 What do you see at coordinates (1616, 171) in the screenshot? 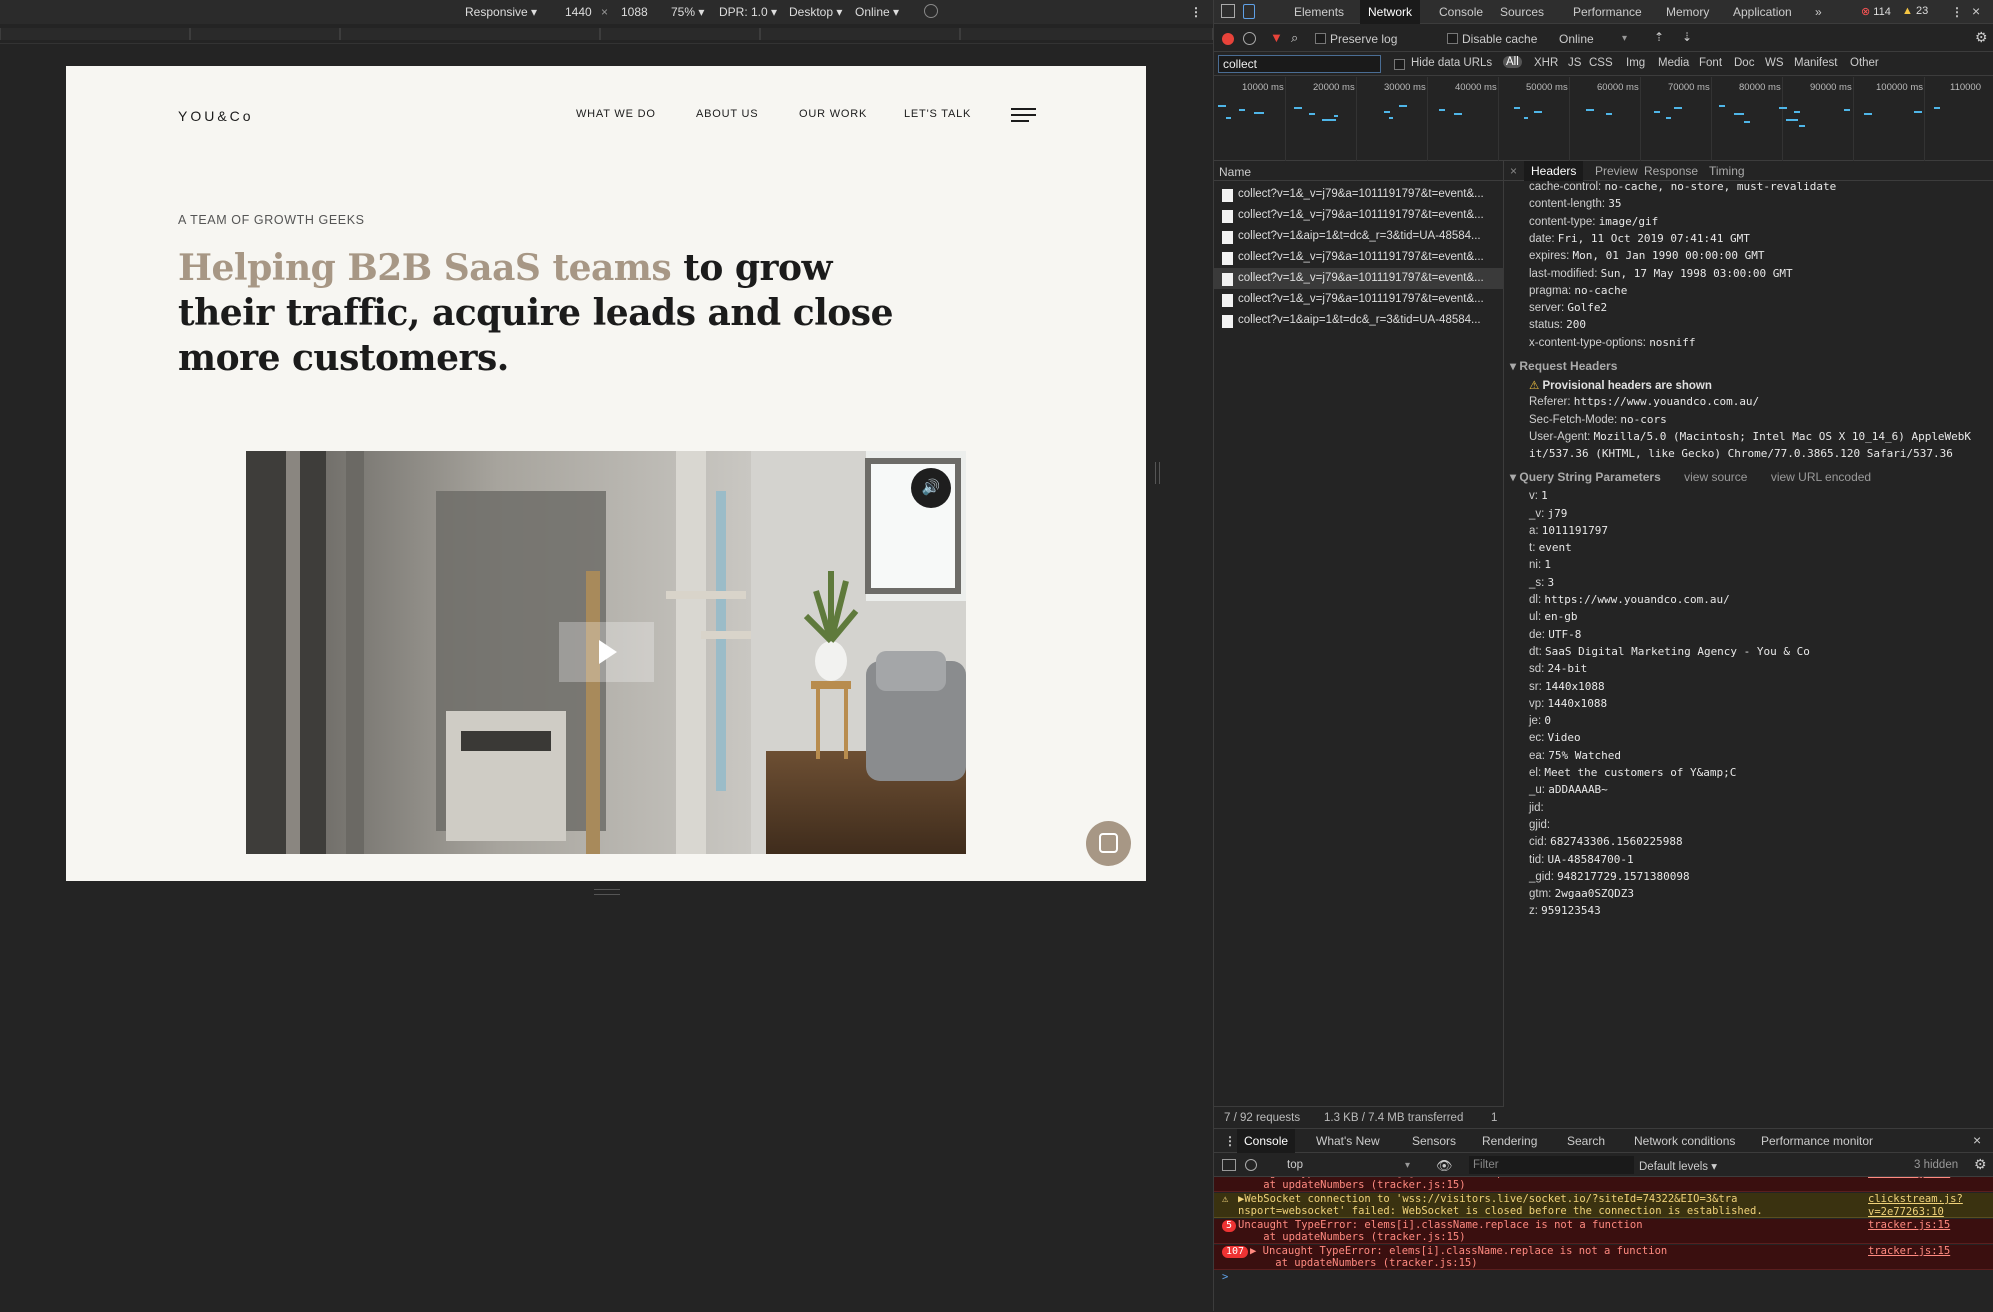
I see `tab-preview: Preview` at bounding box center [1616, 171].